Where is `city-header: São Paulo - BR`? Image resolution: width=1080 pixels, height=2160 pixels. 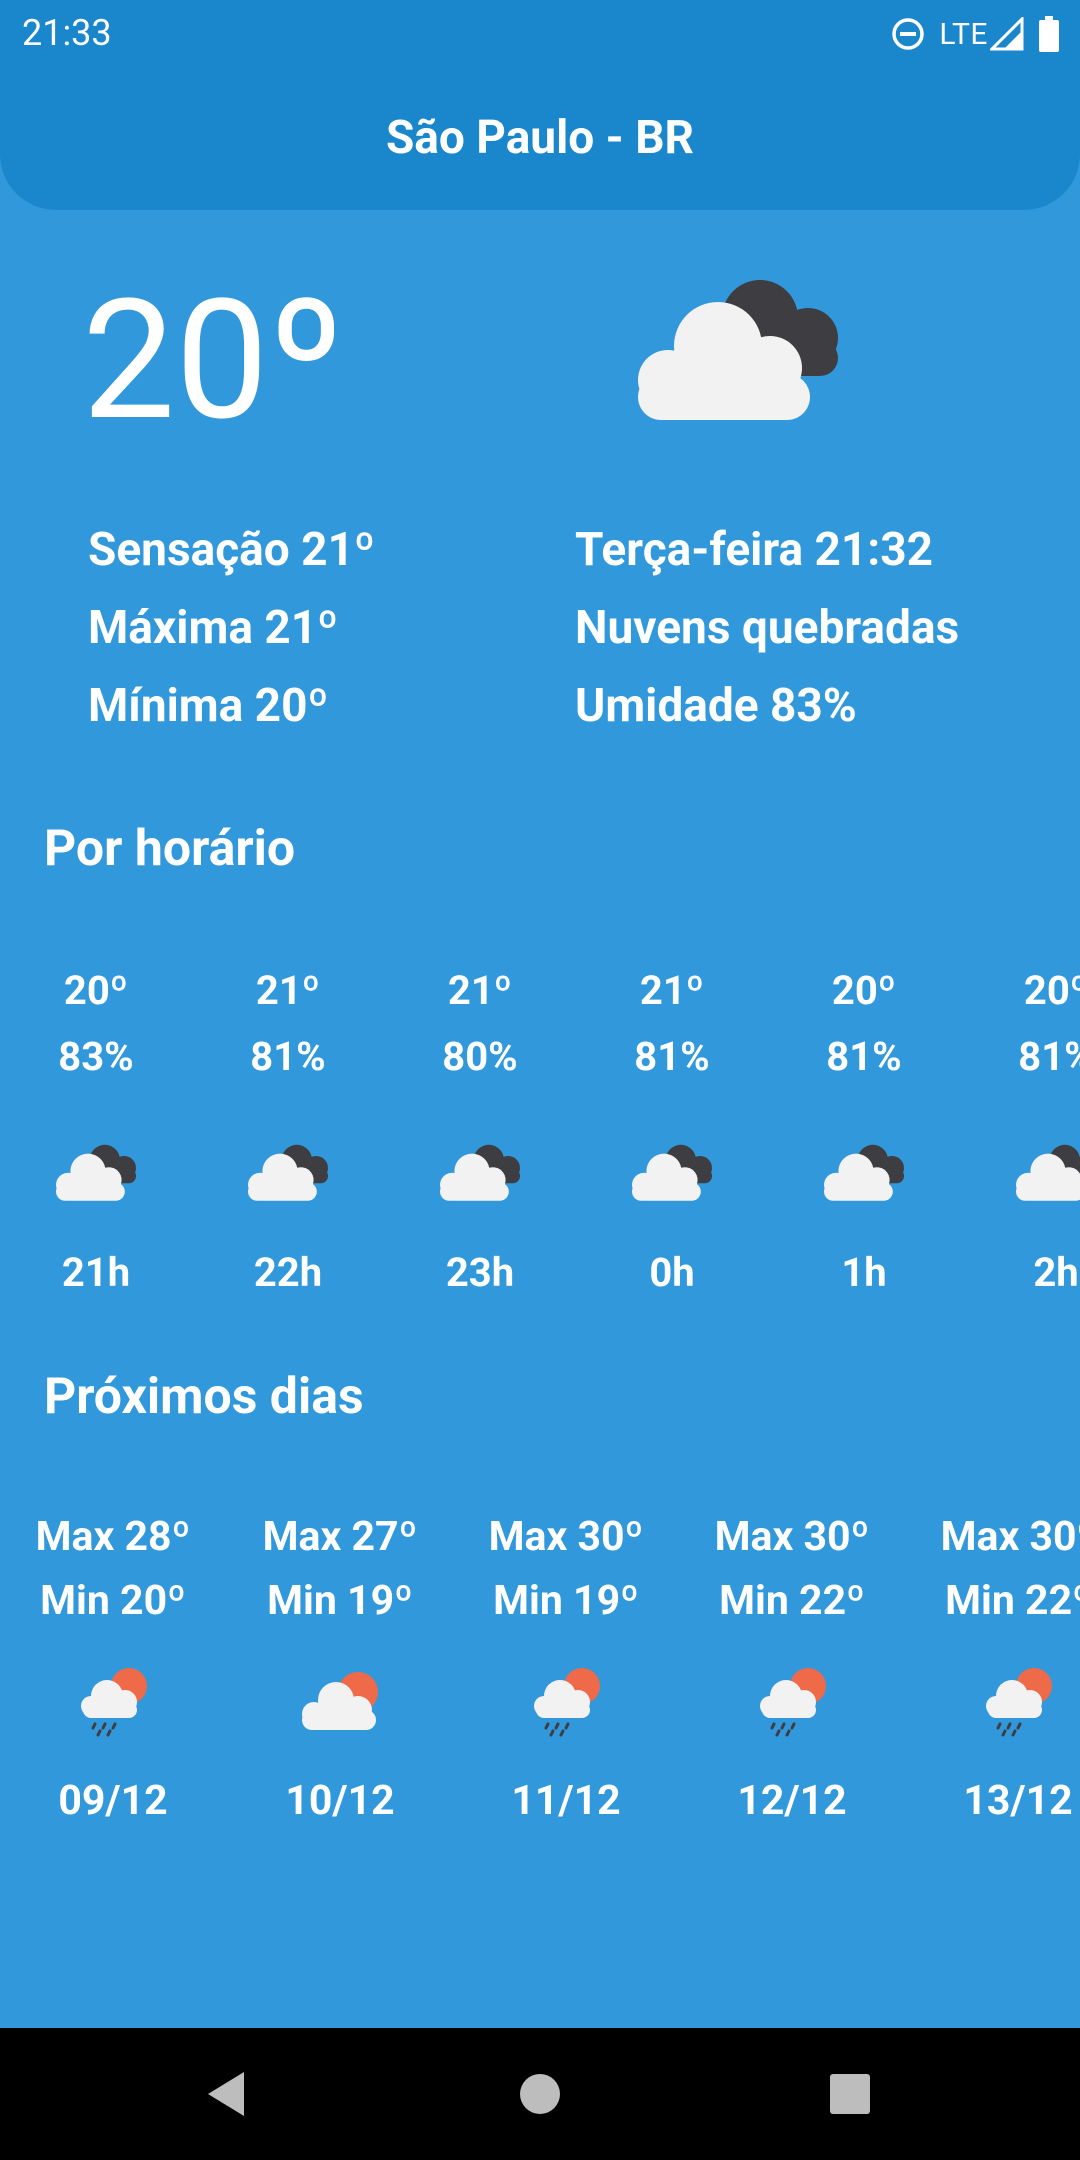
city-header: São Paulo - BR is located at coordinates (540, 138).